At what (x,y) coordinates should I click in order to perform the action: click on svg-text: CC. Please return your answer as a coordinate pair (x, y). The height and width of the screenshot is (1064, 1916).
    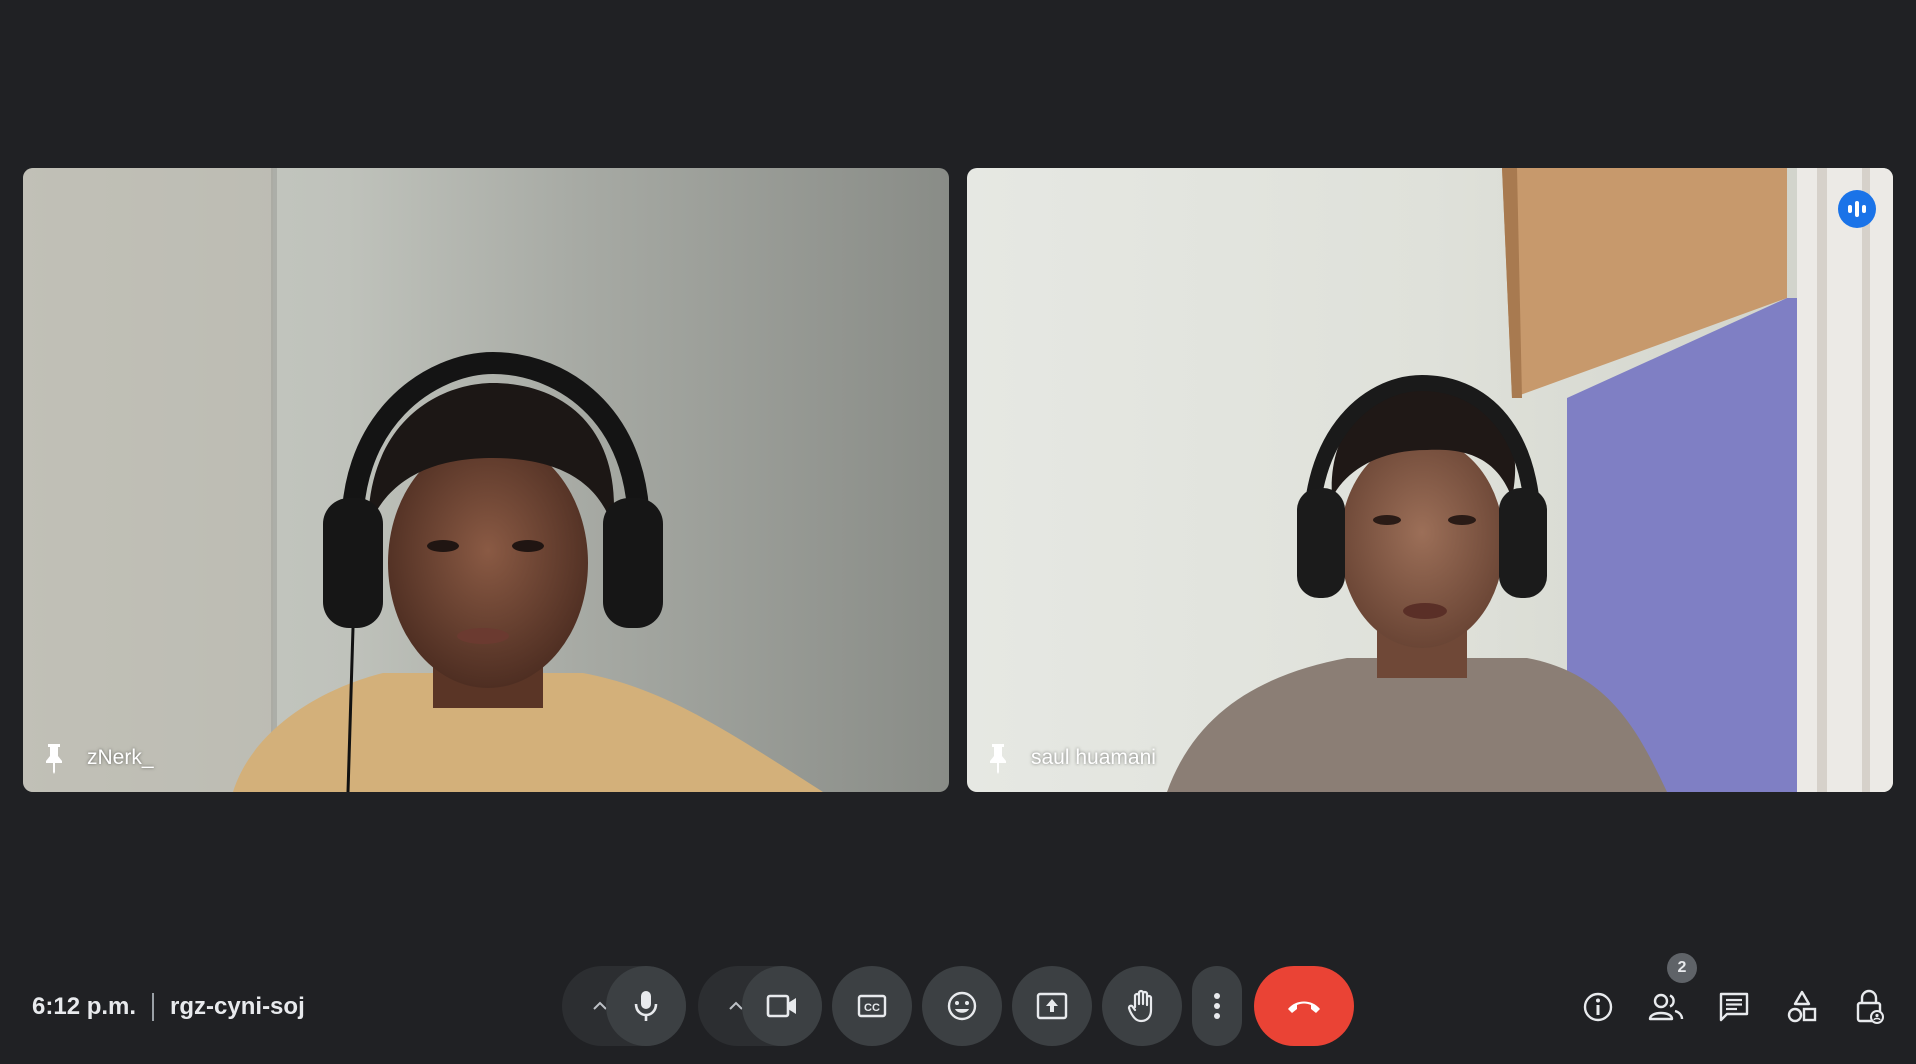
    Looking at the image, I should click on (872, 1008).